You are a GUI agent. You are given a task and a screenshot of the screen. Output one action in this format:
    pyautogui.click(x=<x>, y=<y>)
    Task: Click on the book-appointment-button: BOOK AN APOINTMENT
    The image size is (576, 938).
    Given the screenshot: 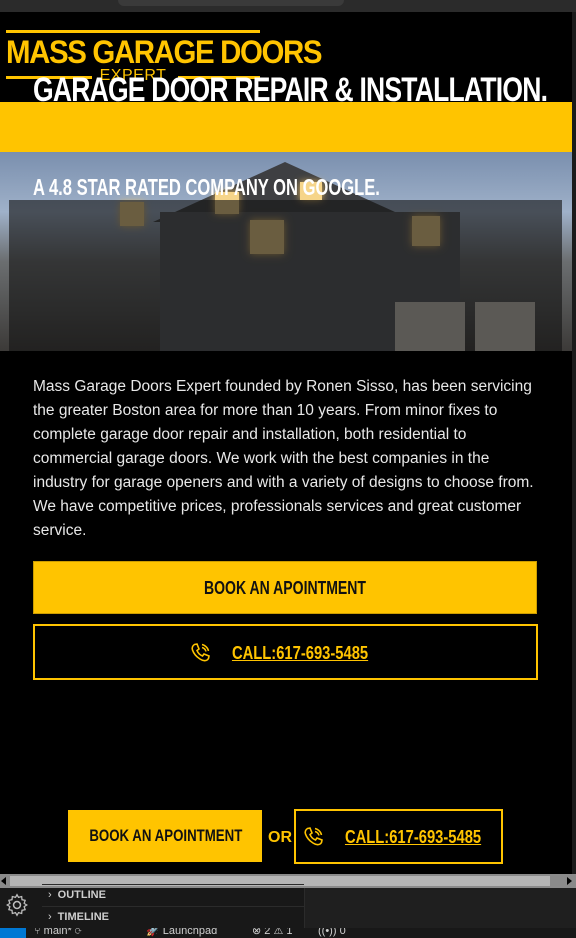 What is the action you would take?
    pyautogui.click(x=285, y=587)
    